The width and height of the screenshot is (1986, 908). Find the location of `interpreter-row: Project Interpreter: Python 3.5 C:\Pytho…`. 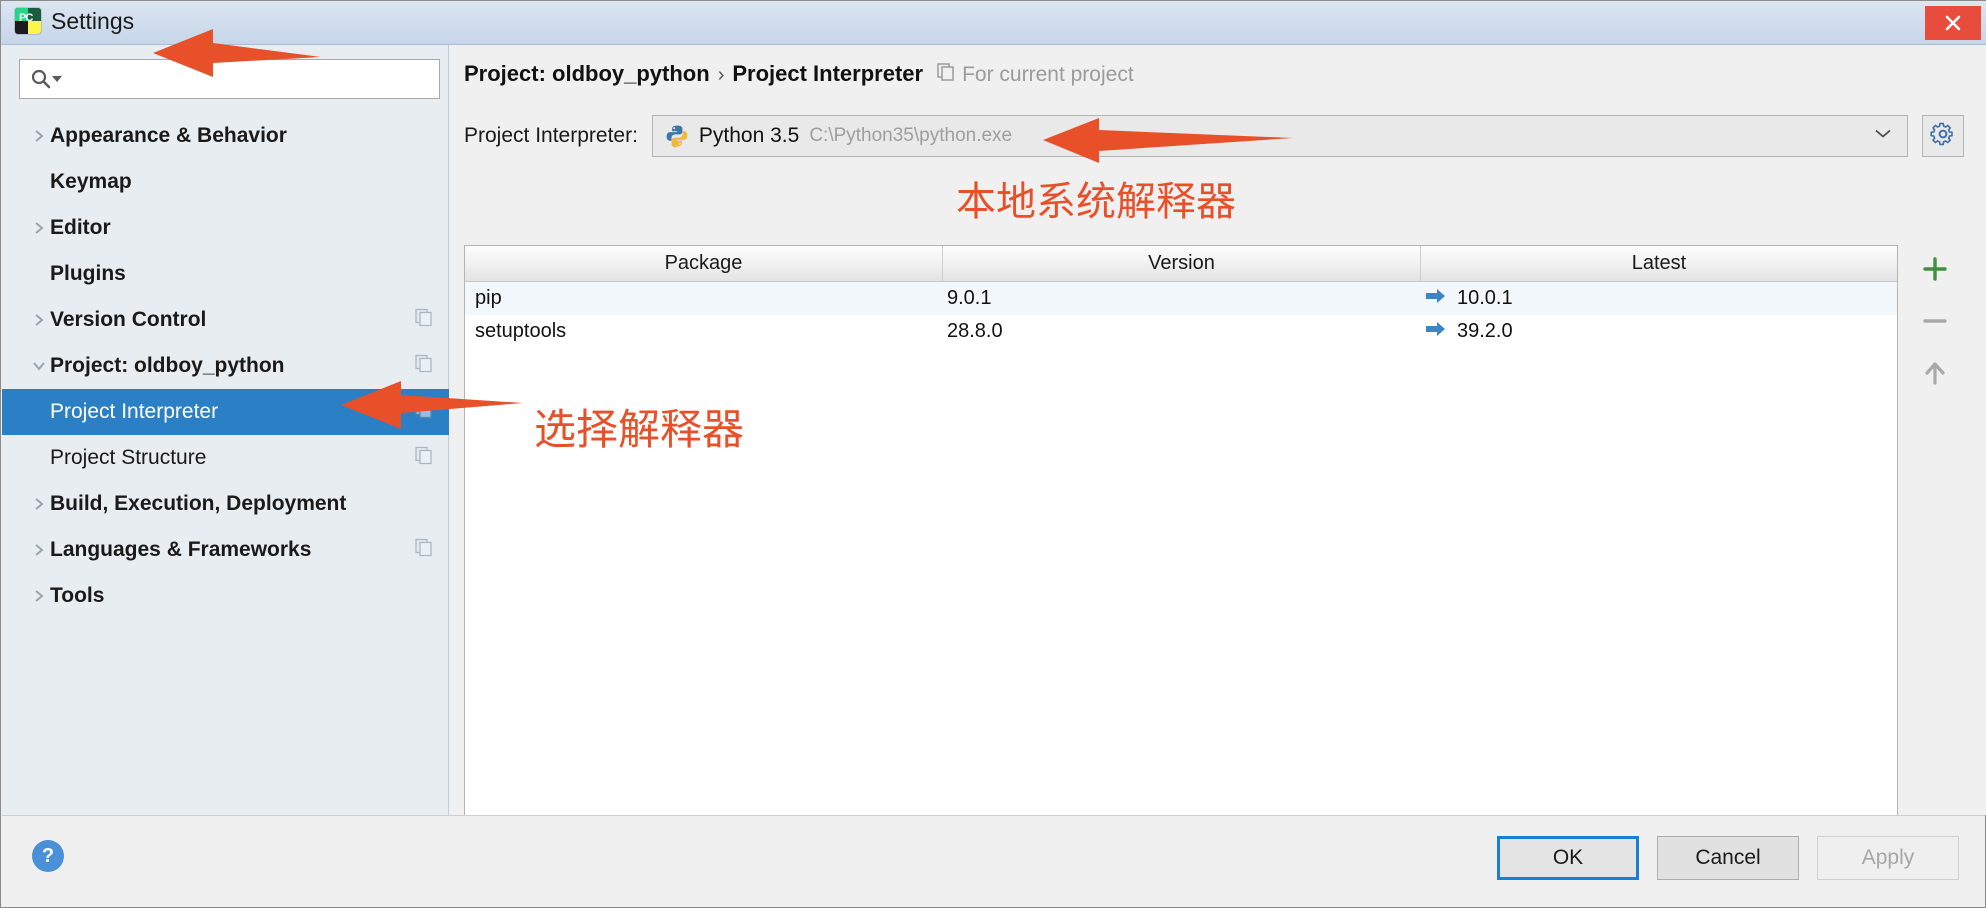

interpreter-row: Project Interpreter: Python 3.5 C:\Pytho… is located at coordinates (1214, 136).